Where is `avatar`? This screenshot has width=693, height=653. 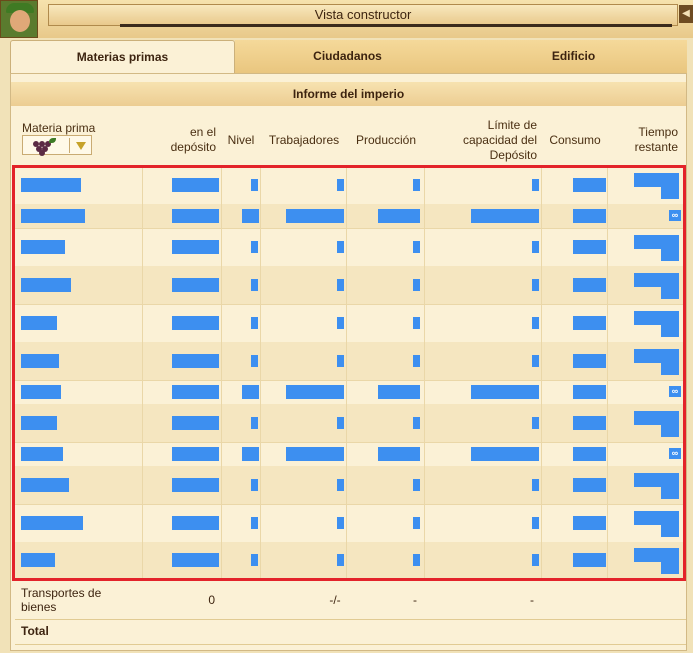
avatar is located at coordinates (19, 19).